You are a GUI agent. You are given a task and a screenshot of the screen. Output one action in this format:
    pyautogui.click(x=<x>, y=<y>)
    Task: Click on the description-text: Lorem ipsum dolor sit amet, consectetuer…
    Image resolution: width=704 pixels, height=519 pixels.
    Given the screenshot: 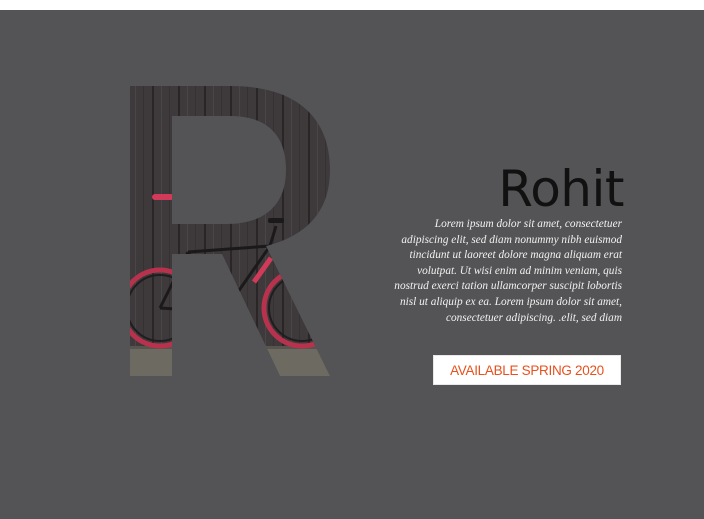 What is the action you would take?
    pyautogui.click(x=508, y=271)
    